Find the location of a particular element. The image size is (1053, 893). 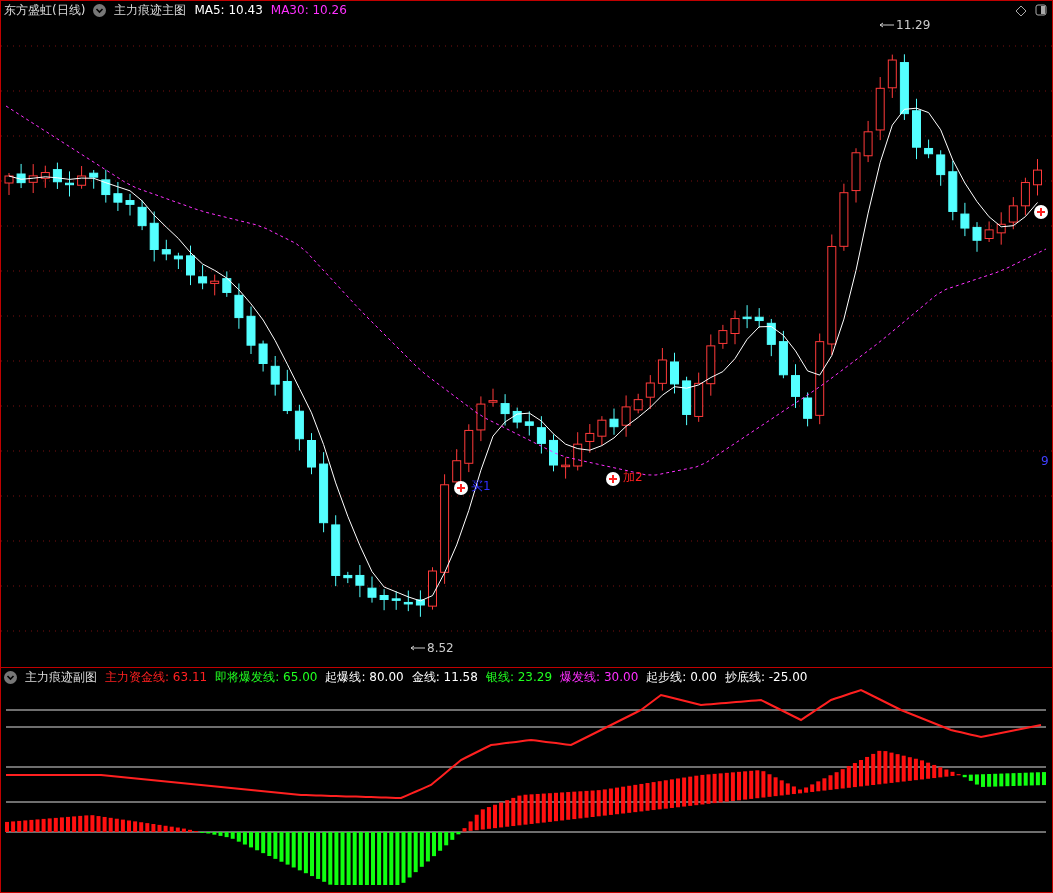

window-icon is located at coordinates (1041, 10).